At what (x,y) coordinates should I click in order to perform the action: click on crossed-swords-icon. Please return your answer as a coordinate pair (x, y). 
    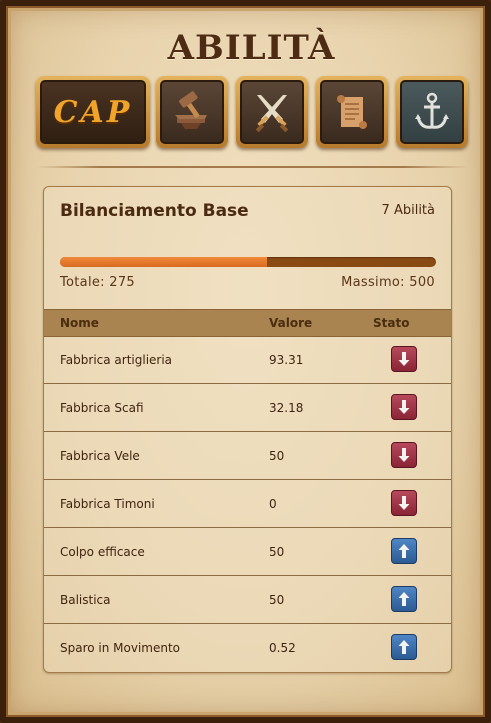
    Looking at the image, I should click on (272, 114).